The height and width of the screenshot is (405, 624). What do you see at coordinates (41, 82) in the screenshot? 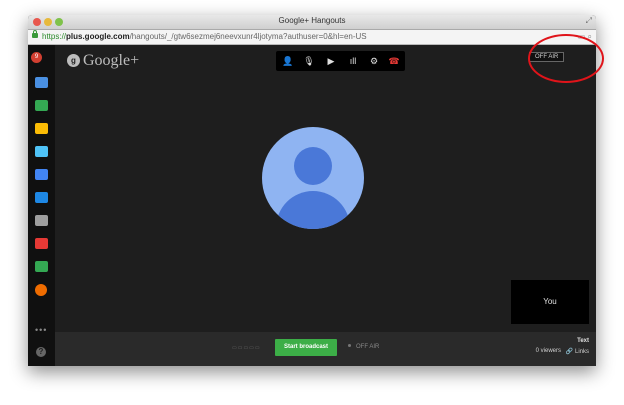
I see `chat-app-icon` at bounding box center [41, 82].